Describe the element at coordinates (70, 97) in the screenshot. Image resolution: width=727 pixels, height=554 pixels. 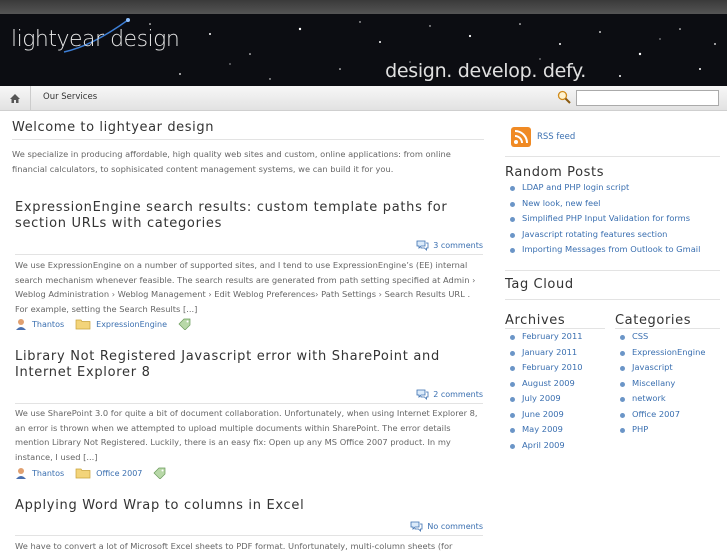
I see `nav-our-services: Our Services` at that location.